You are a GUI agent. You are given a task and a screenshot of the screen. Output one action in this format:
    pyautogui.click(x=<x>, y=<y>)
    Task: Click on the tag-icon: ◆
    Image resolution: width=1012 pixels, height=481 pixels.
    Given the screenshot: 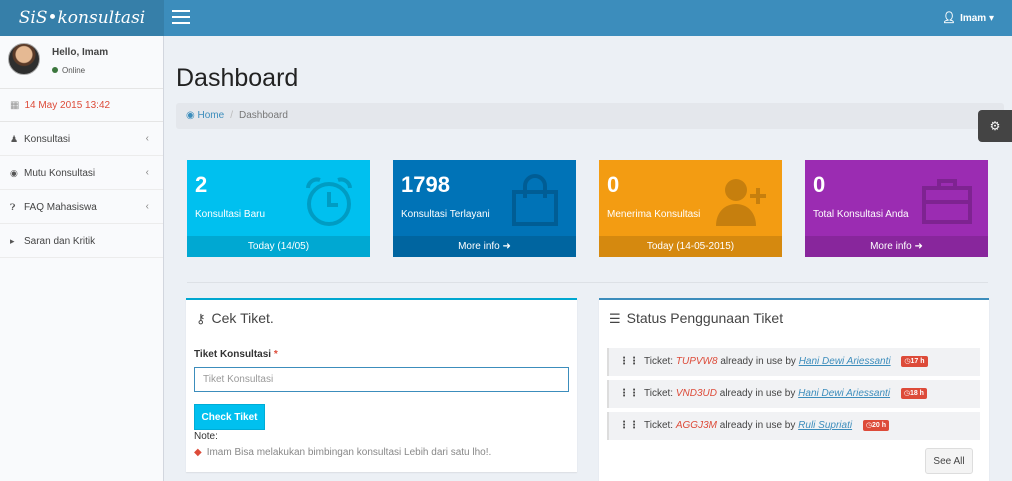 What is the action you would take?
    pyautogui.click(x=198, y=452)
    